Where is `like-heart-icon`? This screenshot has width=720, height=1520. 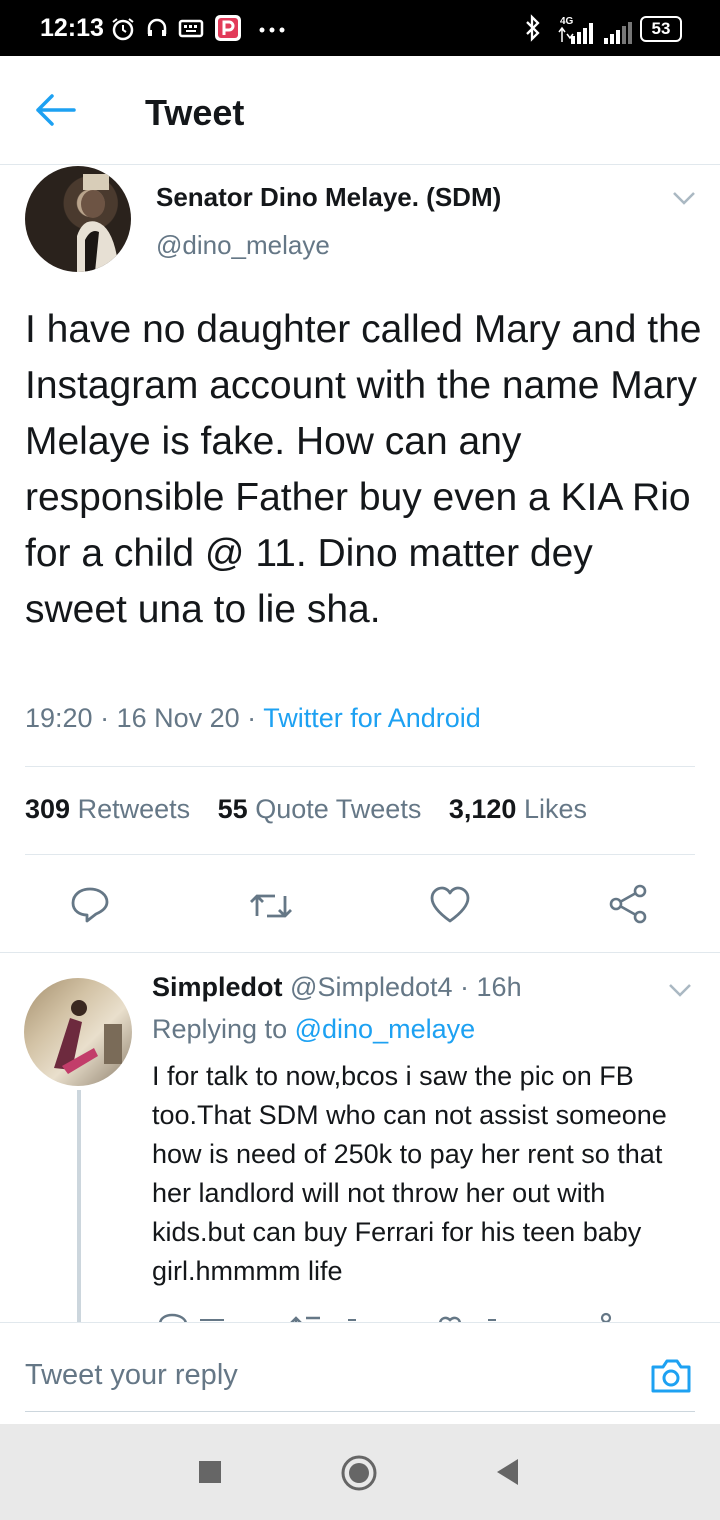
like-heart-icon is located at coordinates (450, 905).